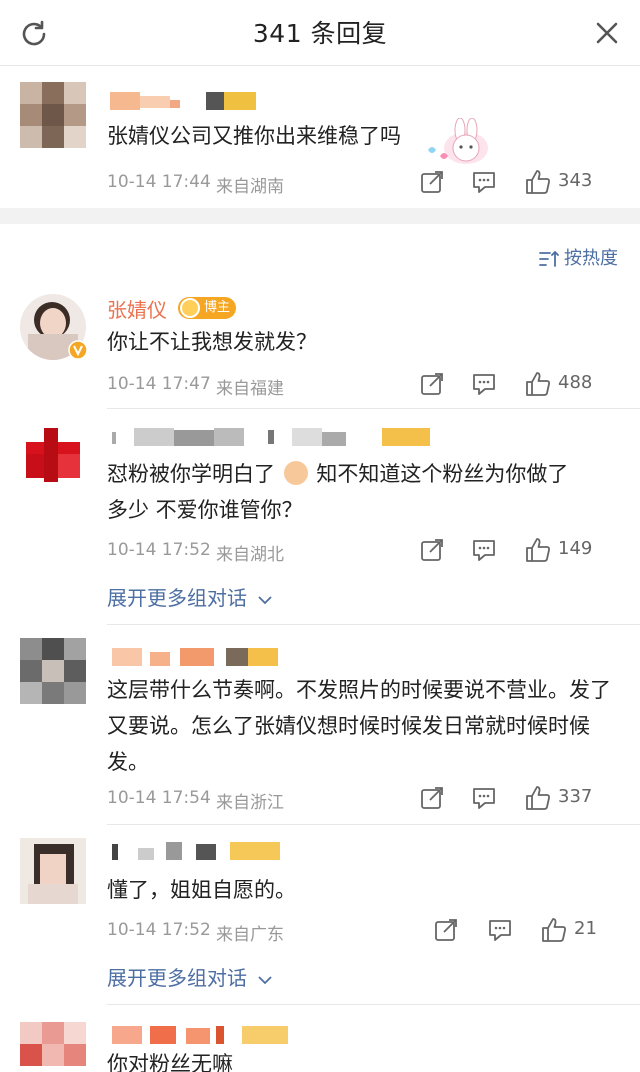  What do you see at coordinates (575, 382) in the screenshot?
I see `like-count: 488` at bounding box center [575, 382].